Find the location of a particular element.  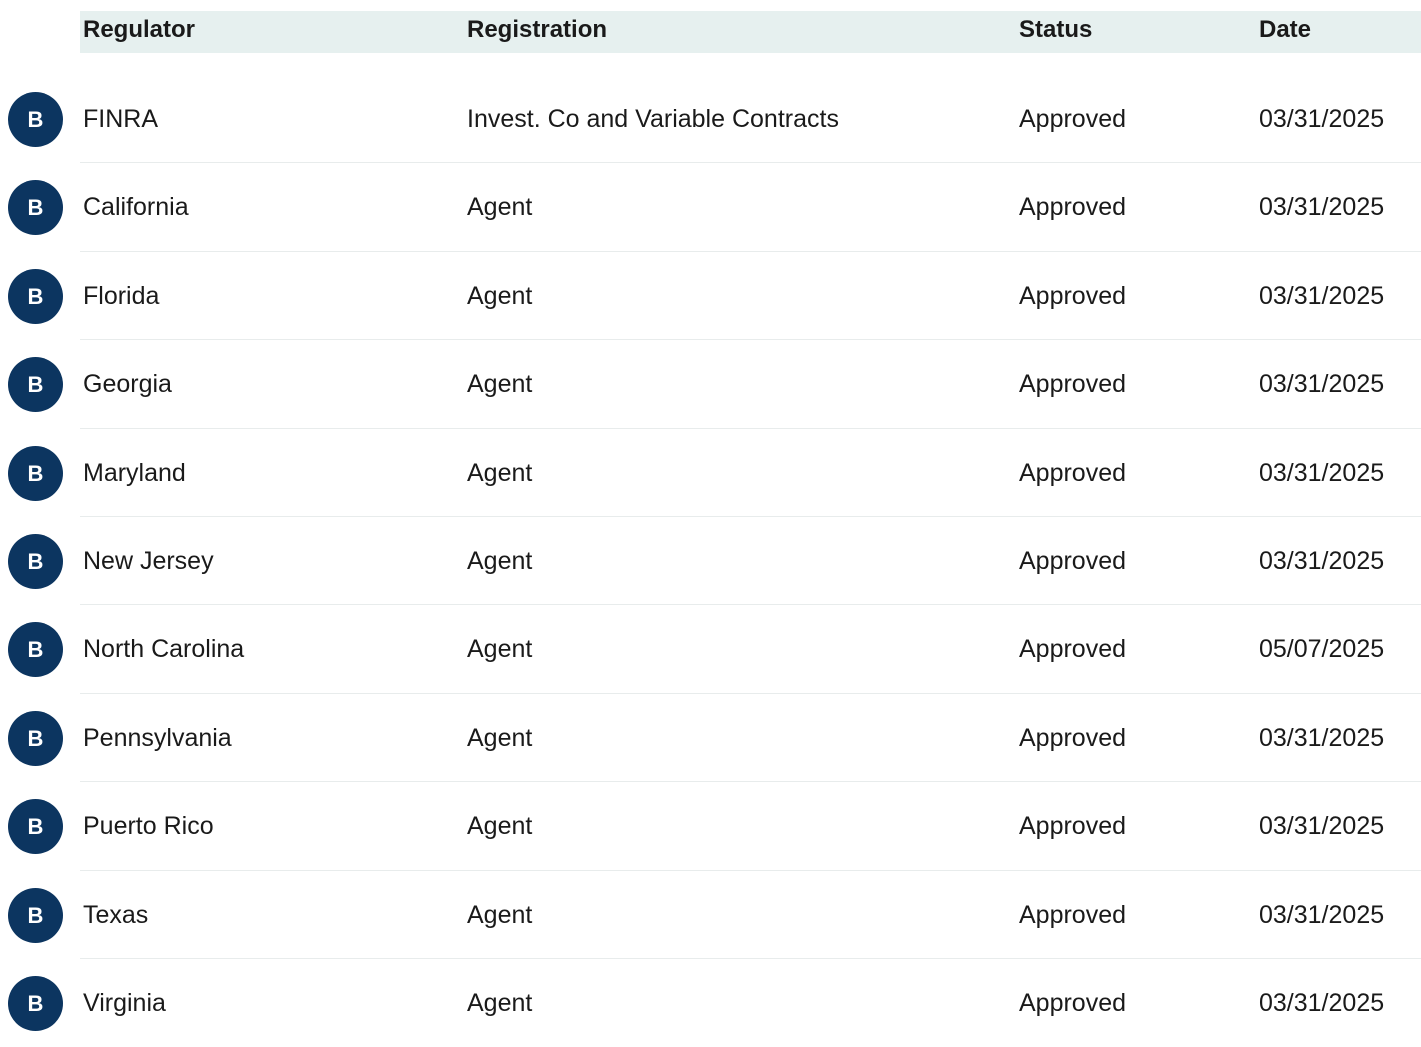

regulator-cell: New Jersey is located at coordinates (148, 560).